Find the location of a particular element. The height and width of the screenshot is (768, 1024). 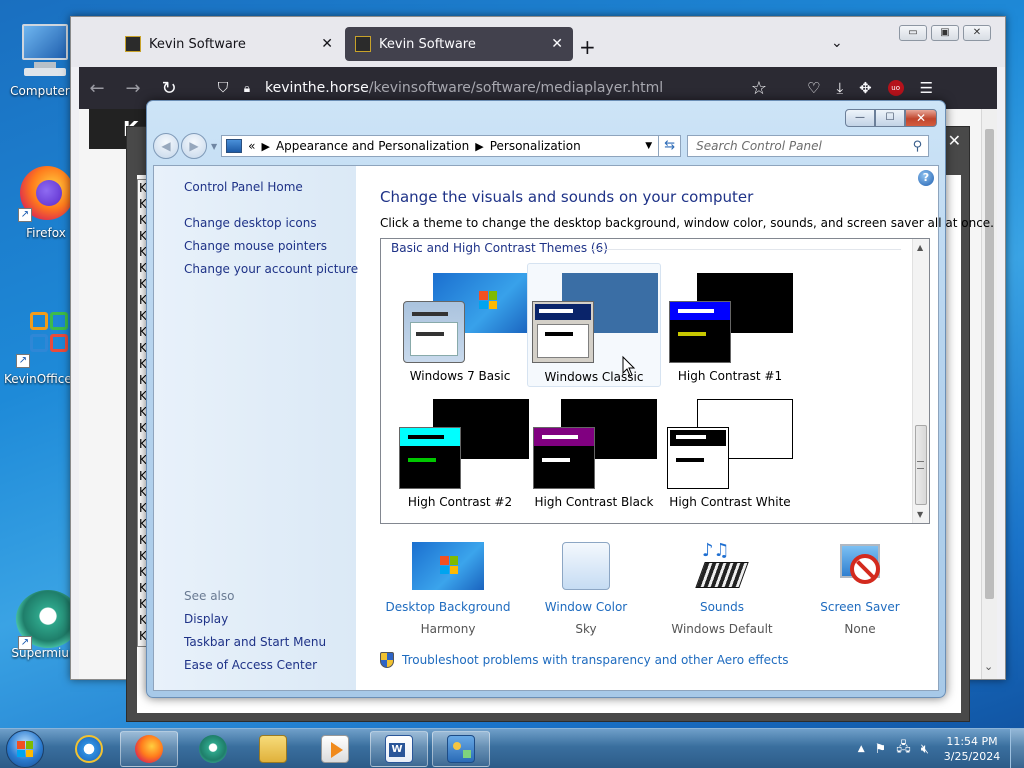

forward-arrow-icon: → is located at coordinates (133, 88).